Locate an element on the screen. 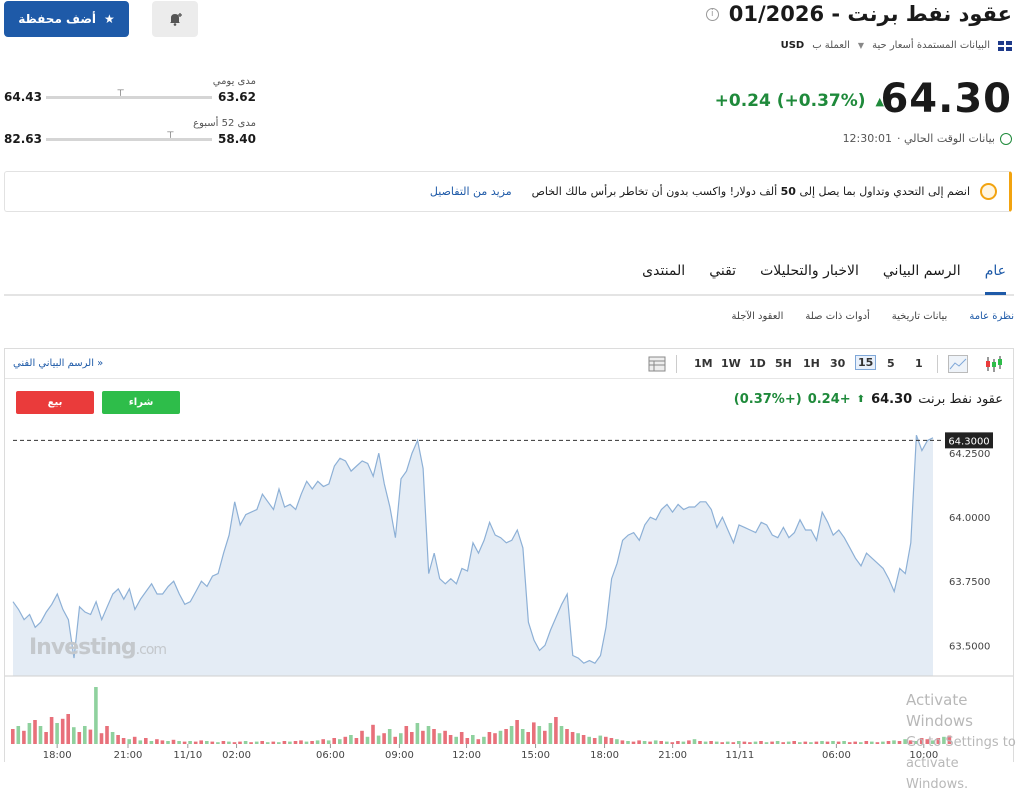  x-tick-label: 11/11 is located at coordinates (739, 755).